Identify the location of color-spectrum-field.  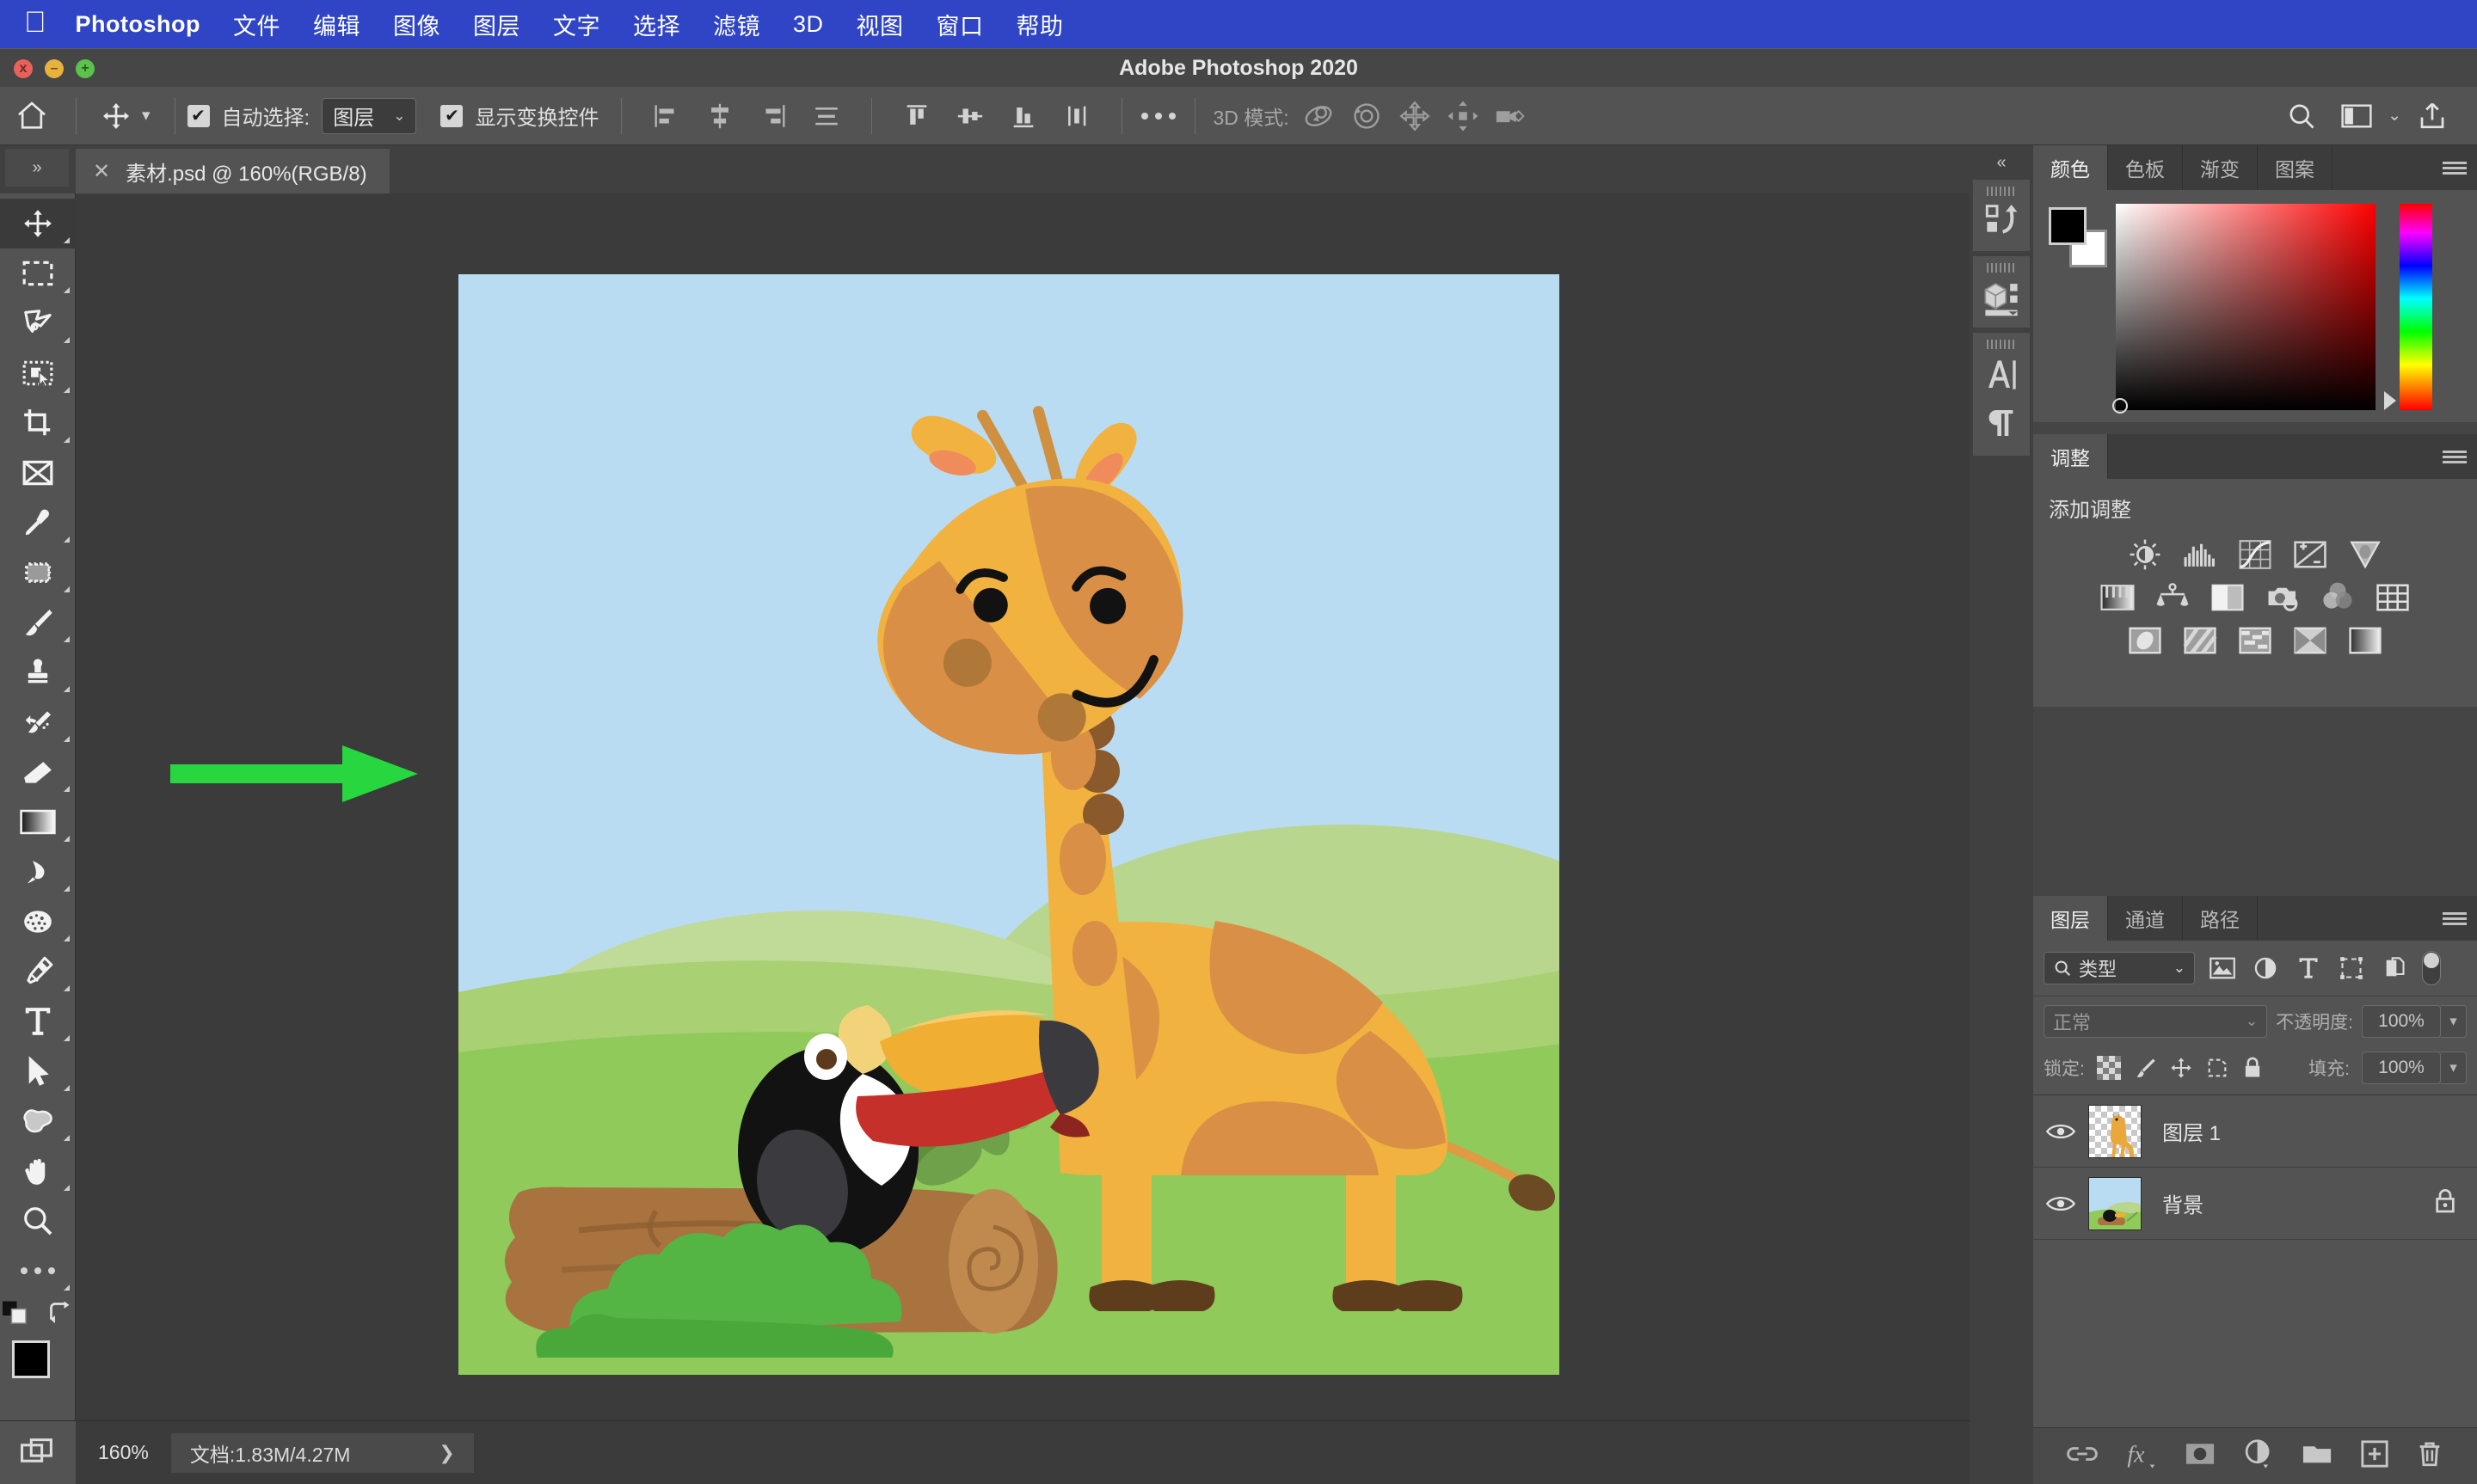
(2244, 309).